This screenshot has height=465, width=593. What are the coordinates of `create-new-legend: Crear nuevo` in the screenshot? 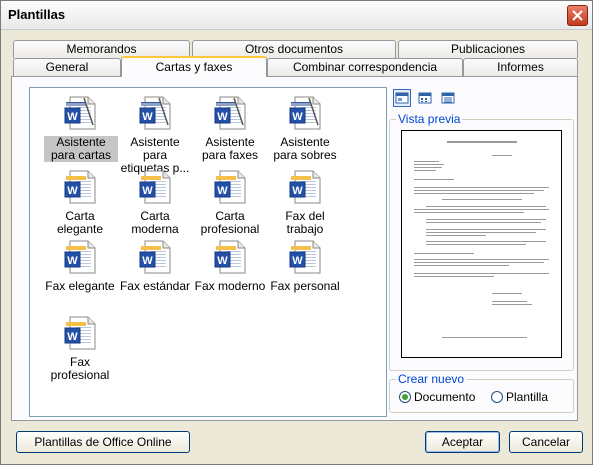 It's located at (431, 379).